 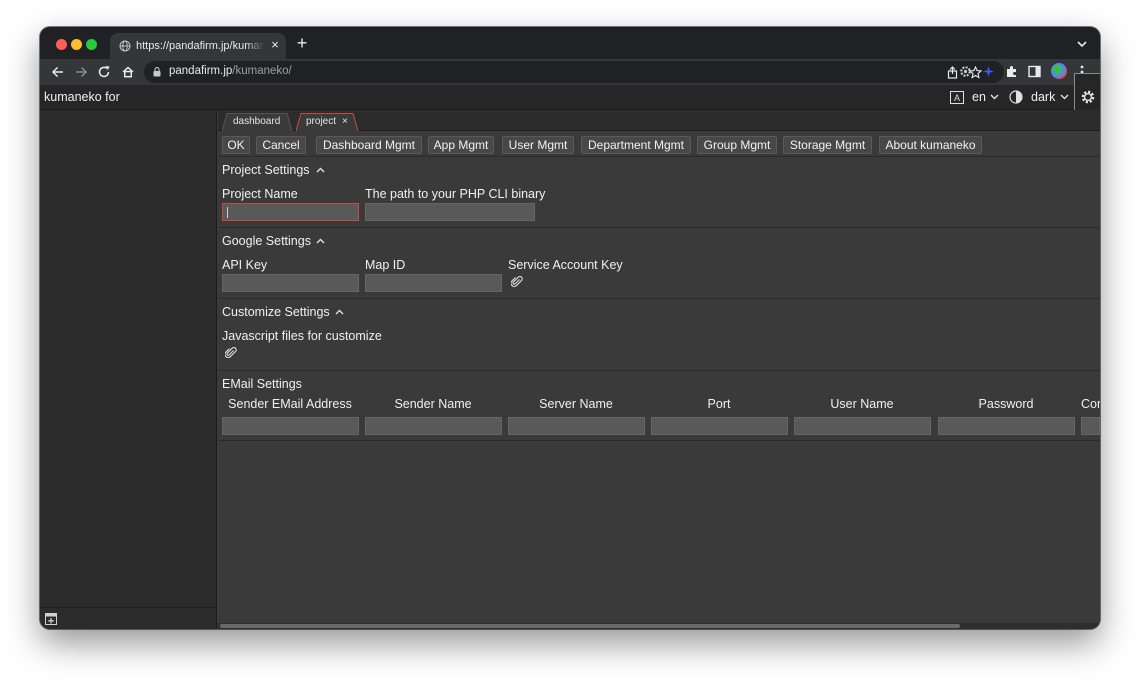 What do you see at coordinates (236, 145) in the screenshot?
I see `ok-button: OK` at bounding box center [236, 145].